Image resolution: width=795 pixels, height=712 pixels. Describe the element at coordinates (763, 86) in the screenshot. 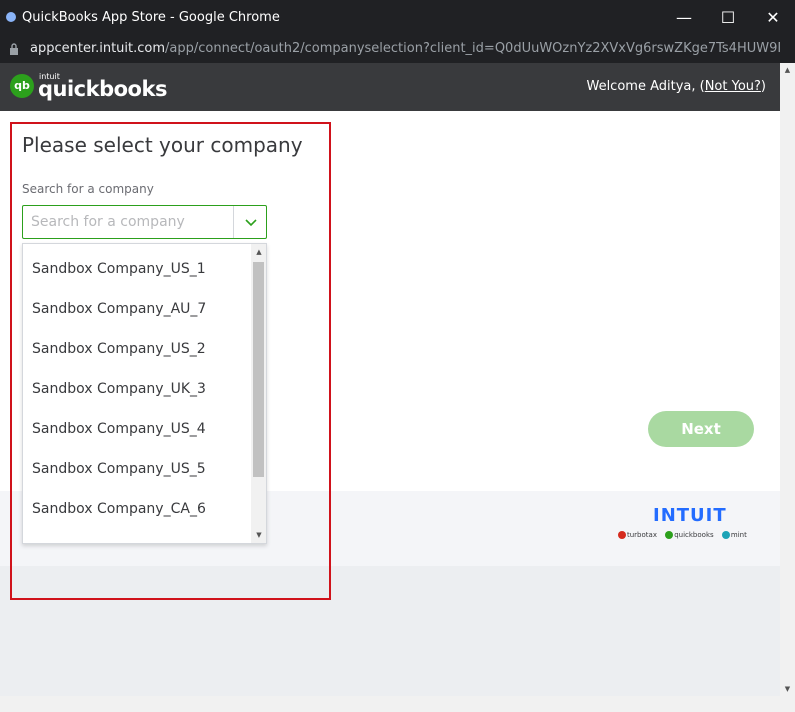

I see `welcome-suffix: )` at that location.